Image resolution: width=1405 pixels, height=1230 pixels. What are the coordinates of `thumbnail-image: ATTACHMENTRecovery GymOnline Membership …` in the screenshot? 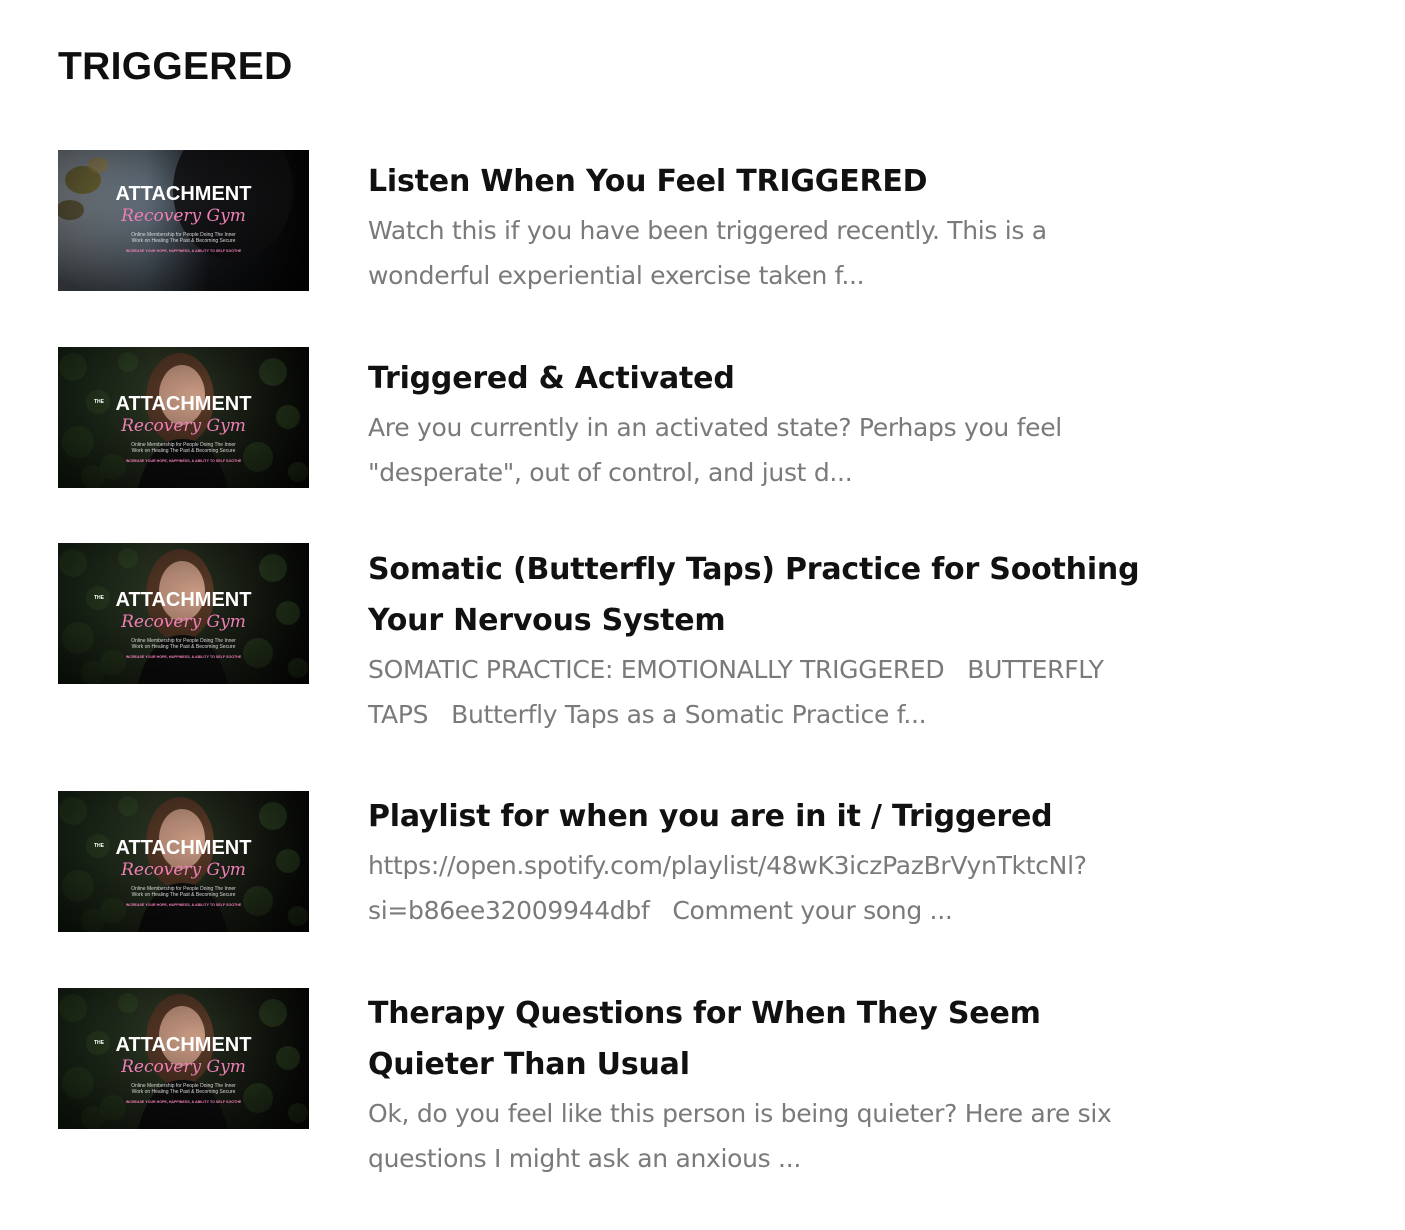 It's located at (183, 220).